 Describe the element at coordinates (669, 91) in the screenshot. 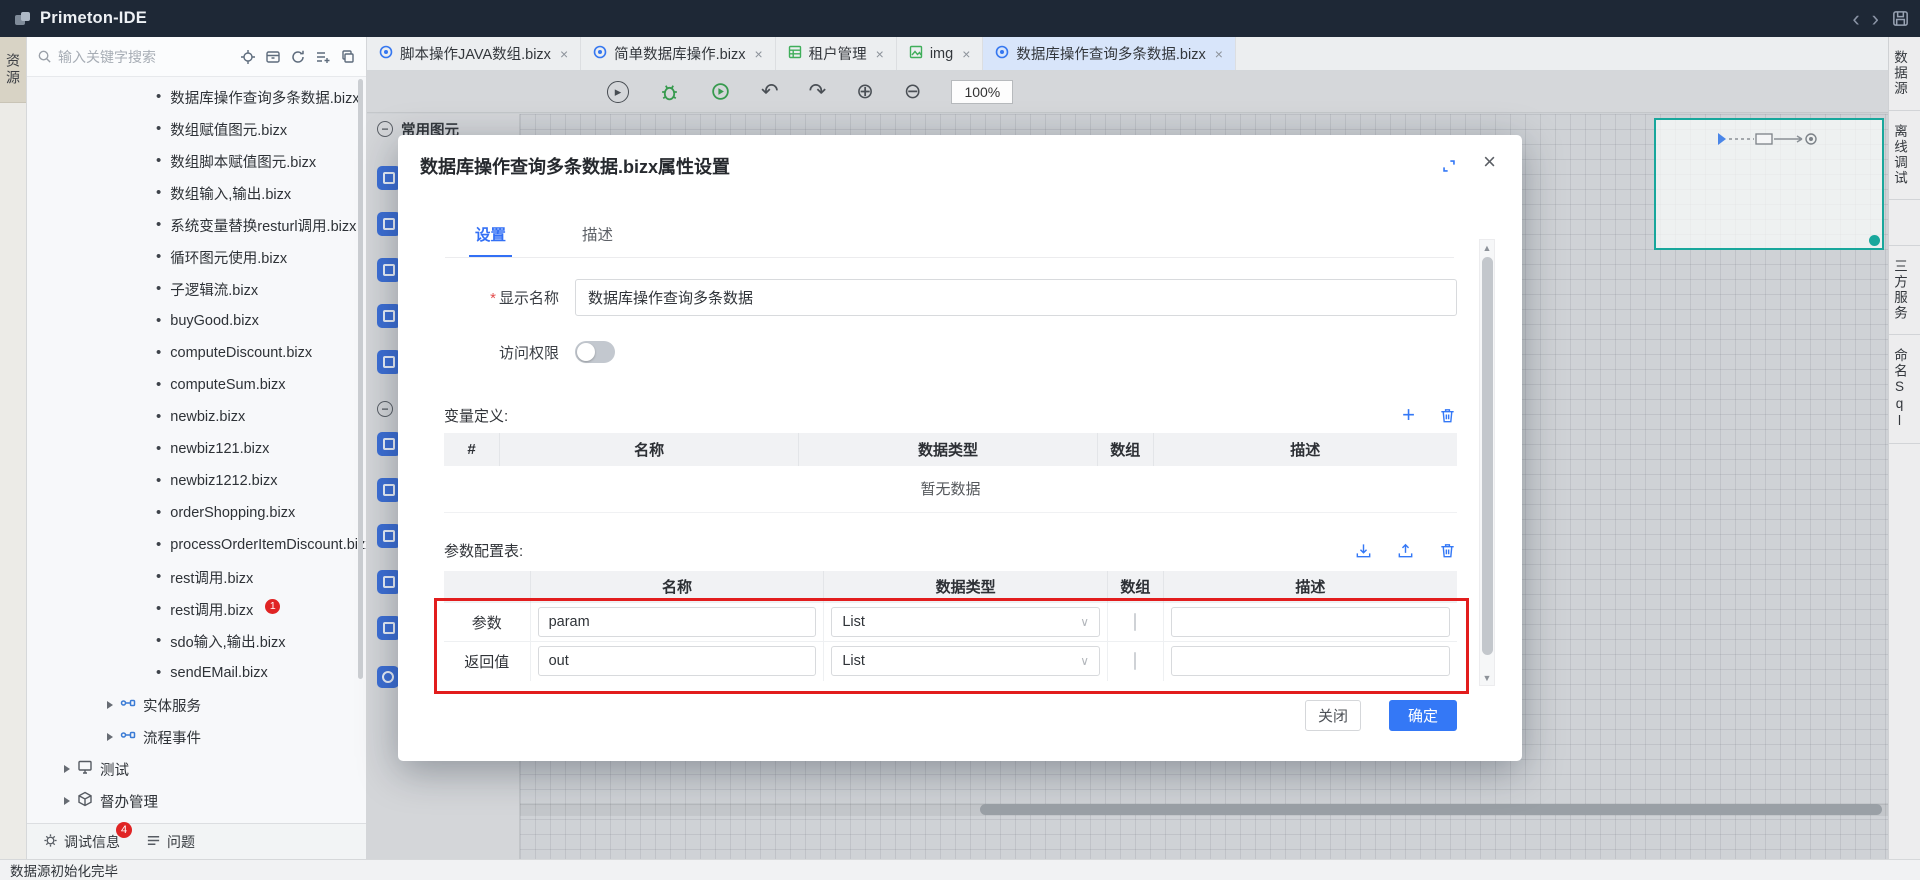

I see `debug-icon` at that location.